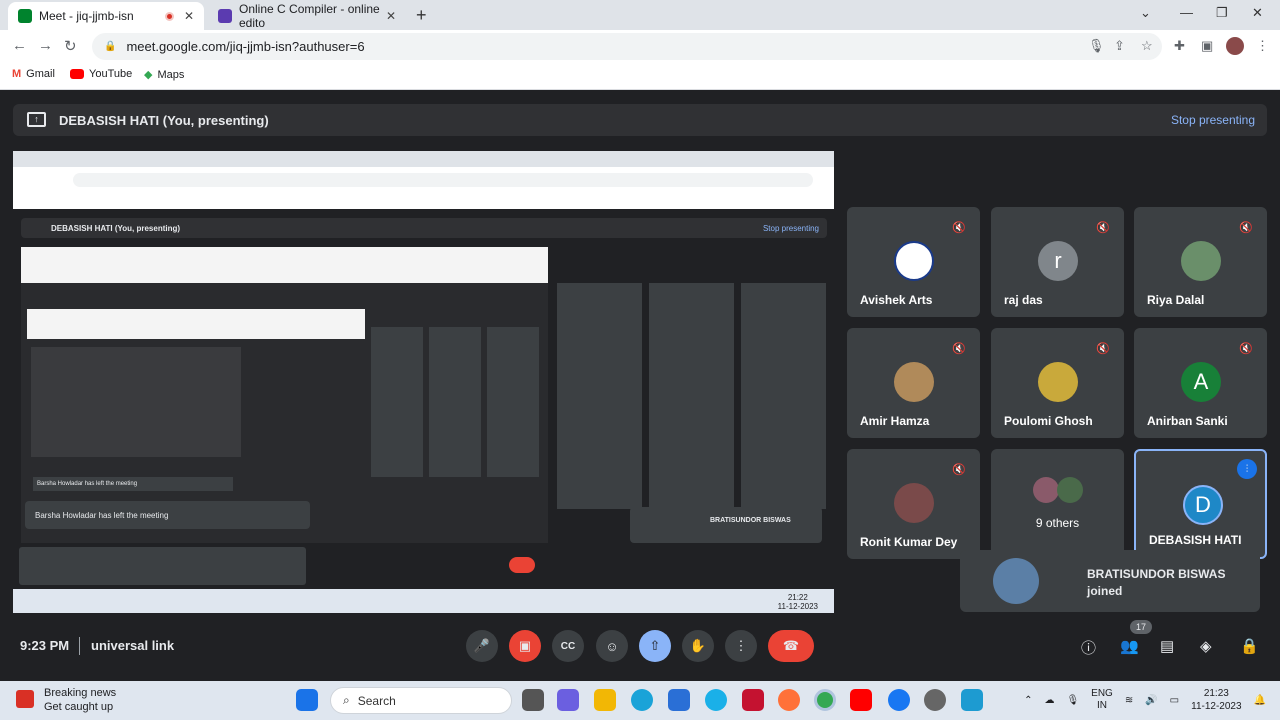  Describe the element at coordinates (753, 700) in the screenshot. I see `mcafee-icon` at that location.